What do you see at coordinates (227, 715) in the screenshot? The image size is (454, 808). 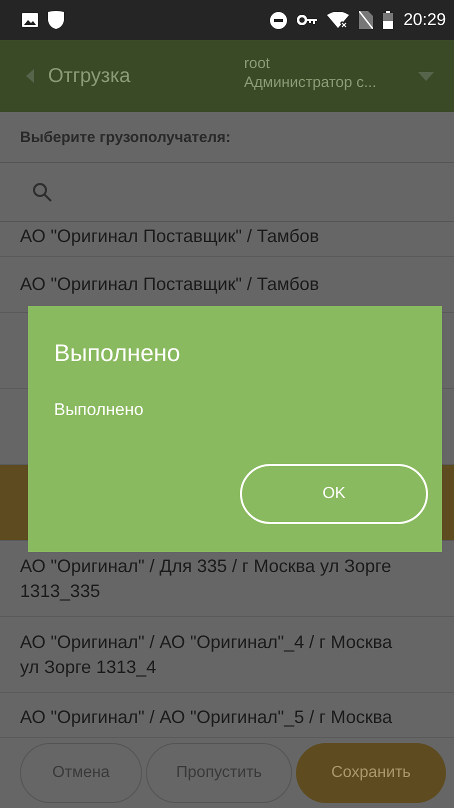 I see `list-item: АО "Оригинал" / АО "Оригинал"_5 / г Москва` at bounding box center [227, 715].